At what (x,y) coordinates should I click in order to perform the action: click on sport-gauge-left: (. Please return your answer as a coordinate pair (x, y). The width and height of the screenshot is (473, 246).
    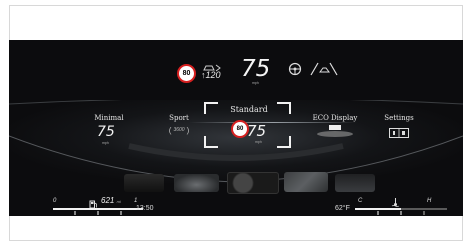
    Looking at the image, I should click on (170, 130).